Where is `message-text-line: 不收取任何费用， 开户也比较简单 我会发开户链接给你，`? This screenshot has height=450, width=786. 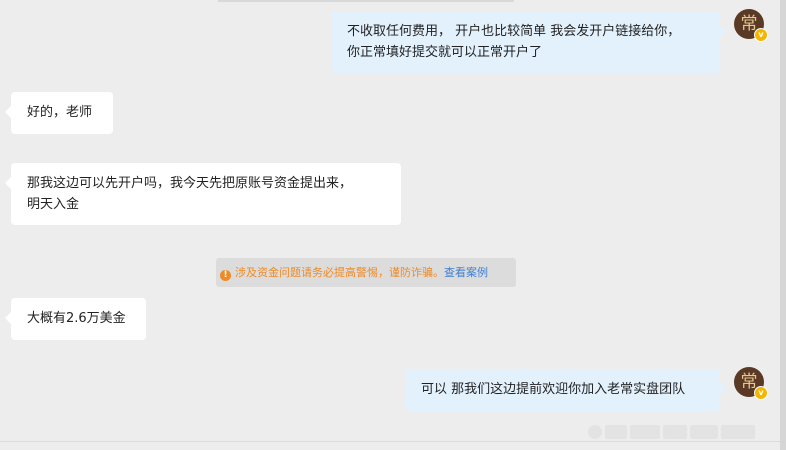
message-text-line: 不收取任何费用， 开户也比较简单 我会发开户链接给你， is located at coordinates (514, 31).